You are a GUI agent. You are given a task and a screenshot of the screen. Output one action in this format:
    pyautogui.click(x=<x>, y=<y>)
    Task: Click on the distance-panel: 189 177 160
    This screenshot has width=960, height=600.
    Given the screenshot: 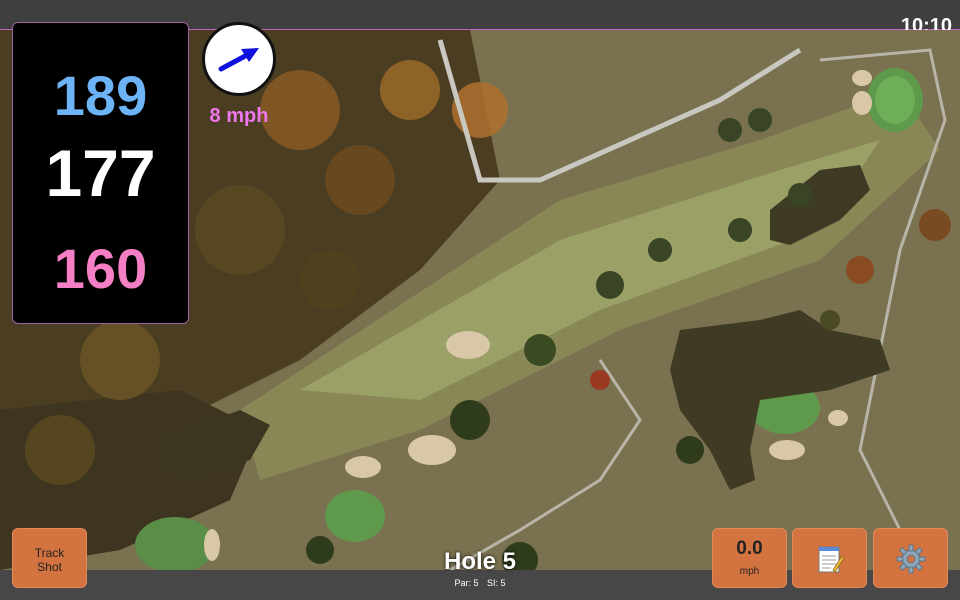 What is the action you would take?
    pyautogui.click(x=100, y=173)
    